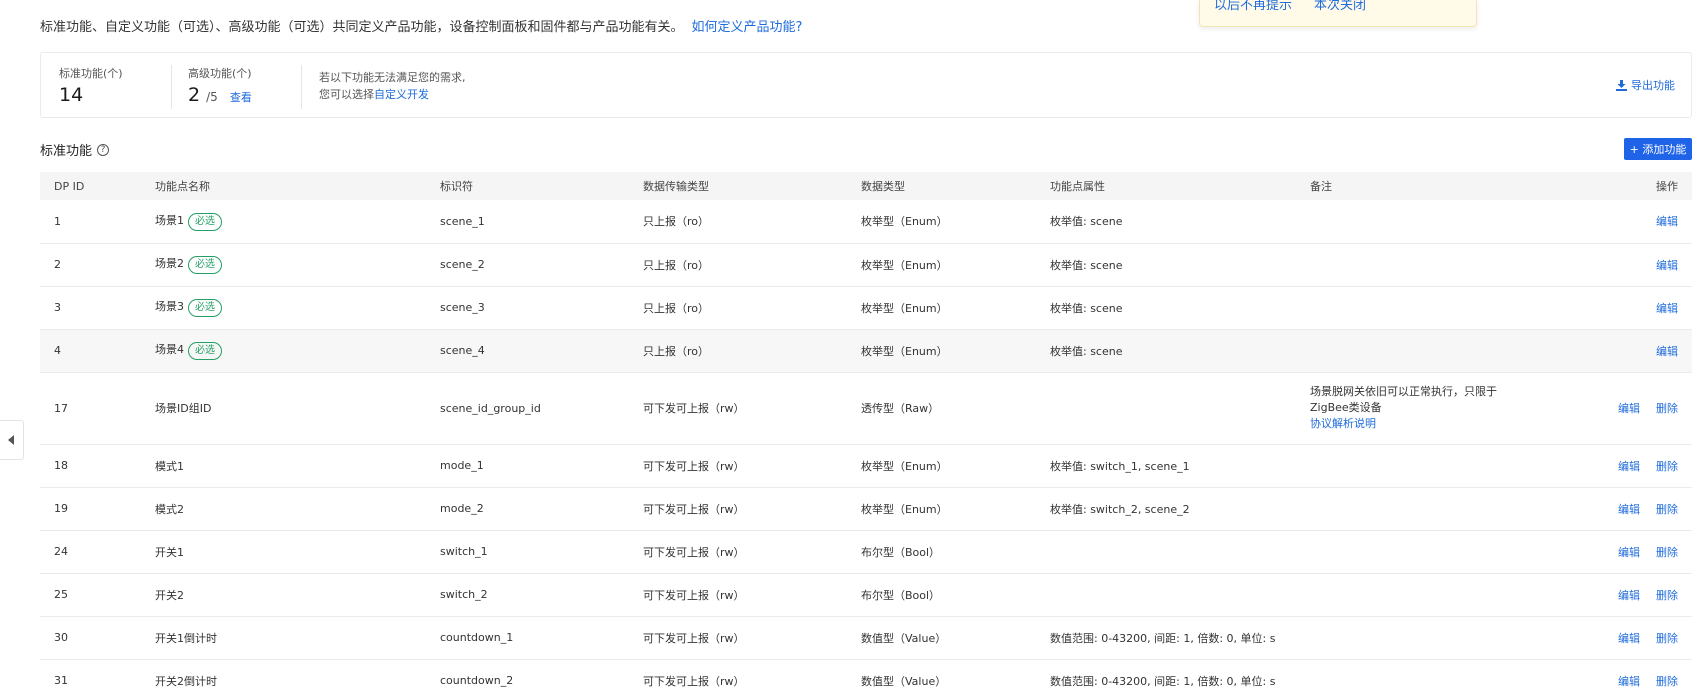 The image size is (1707, 695). What do you see at coordinates (12, 440) in the screenshot?
I see `sidebar-collapse-toggle` at bounding box center [12, 440].